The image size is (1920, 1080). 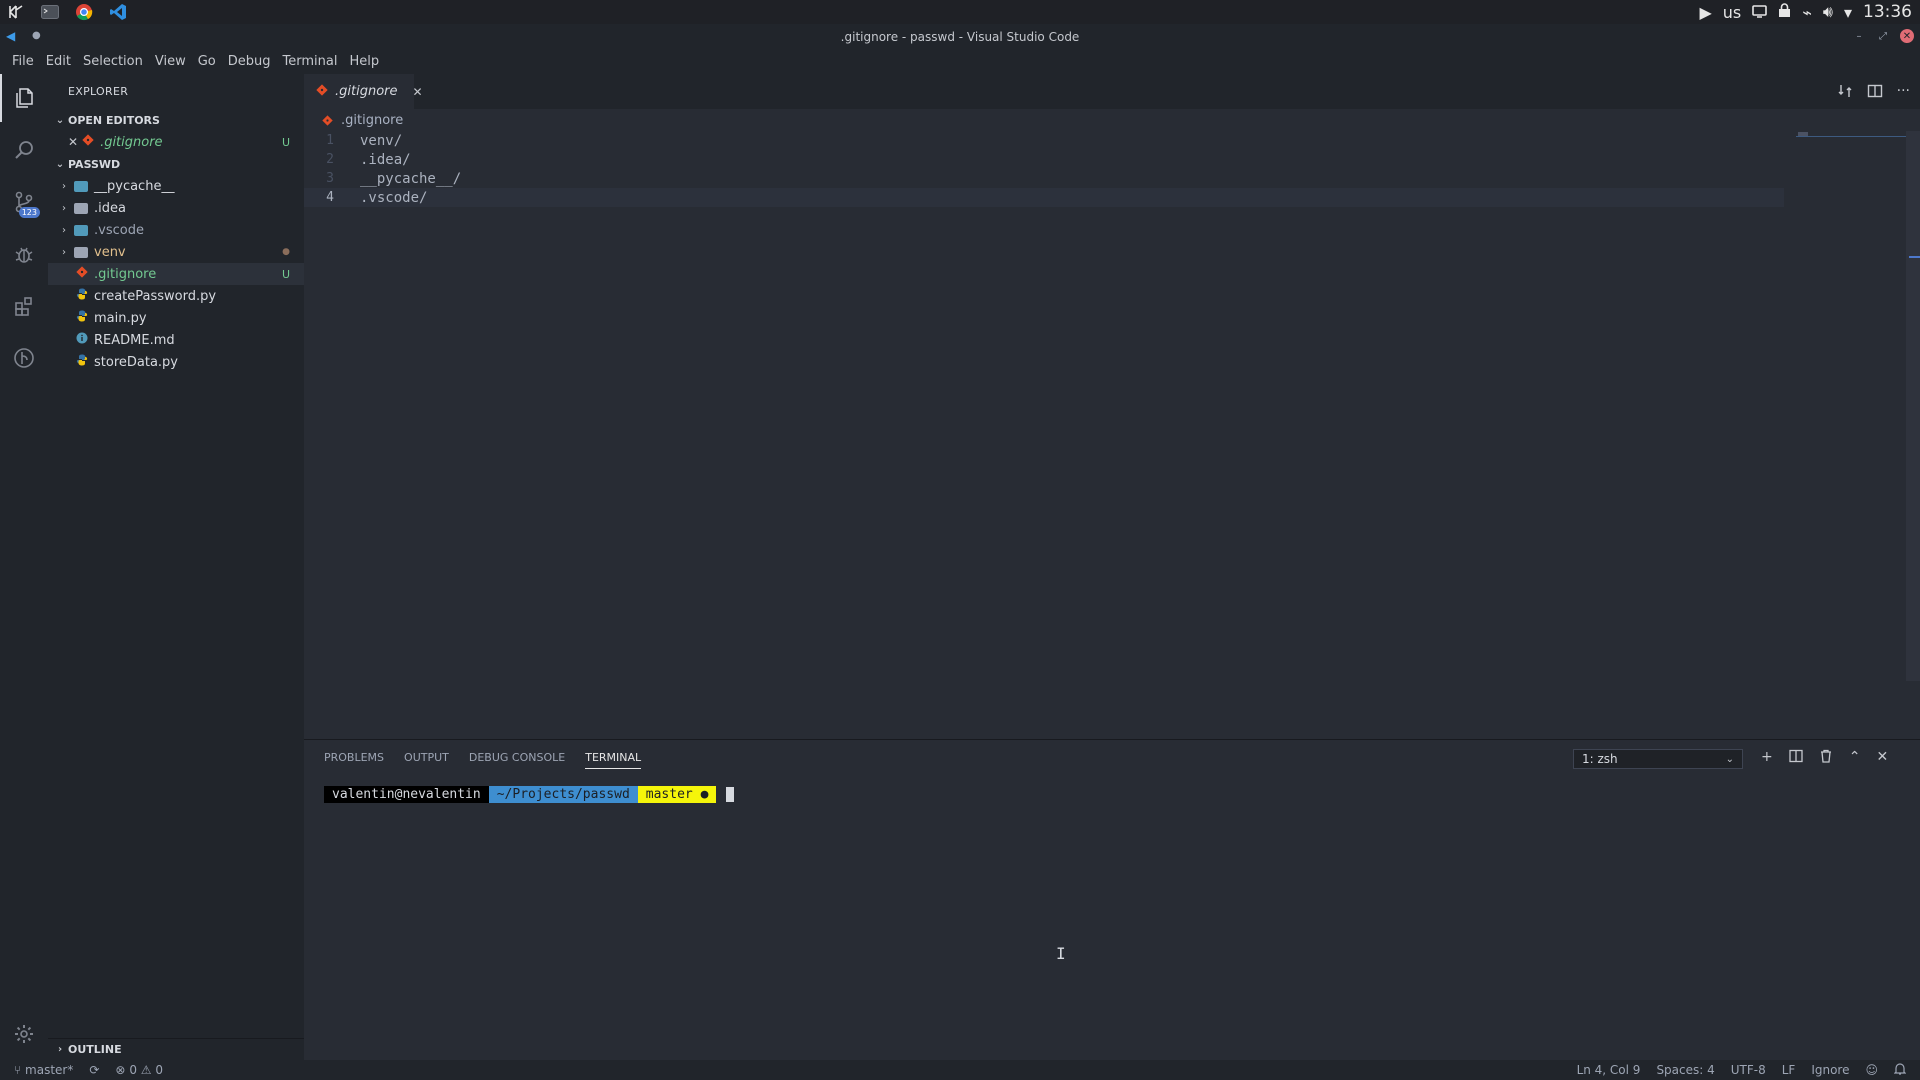 What do you see at coordinates (134, 340) in the screenshot?
I see `tree-item-label: README.md` at bounding box center [134, 340].